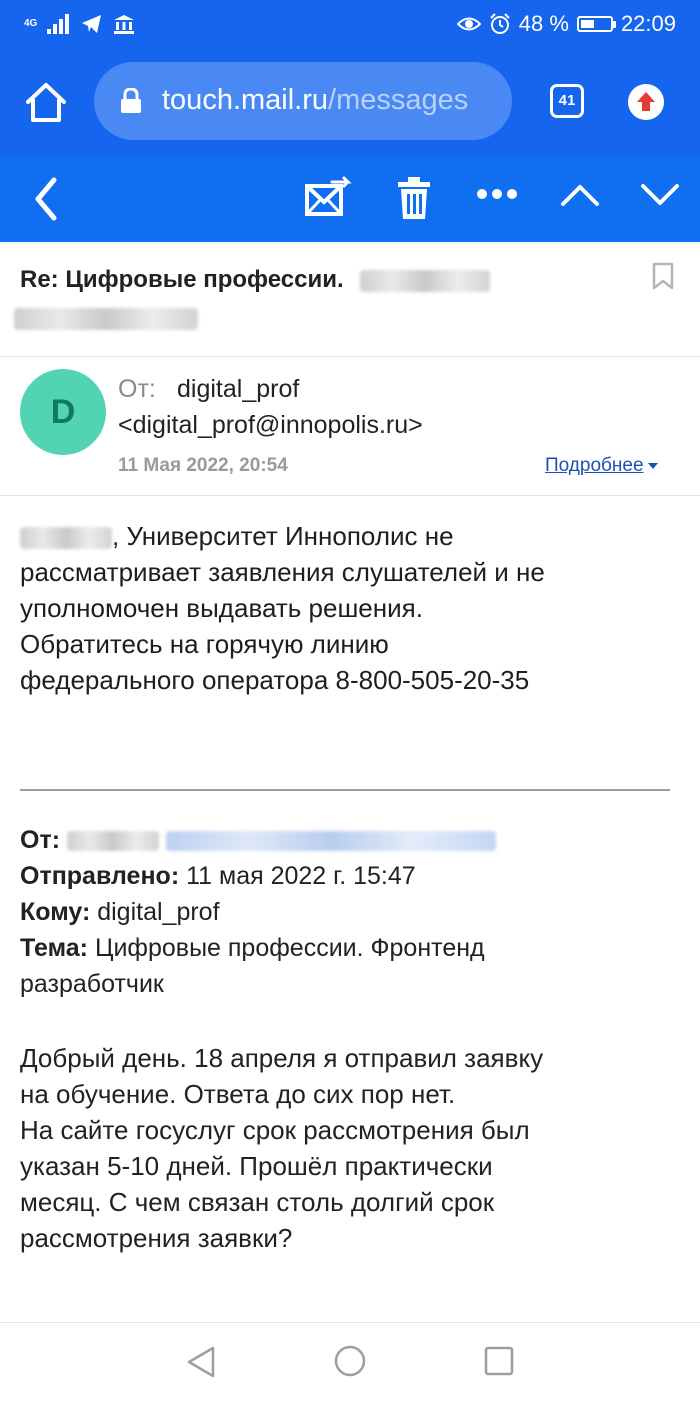 Image resolution: width=700 pixels, height=1401 pixels. Describe the element at coordinates (131, 100) in the screenshot. I see `lock-icon` at that location.